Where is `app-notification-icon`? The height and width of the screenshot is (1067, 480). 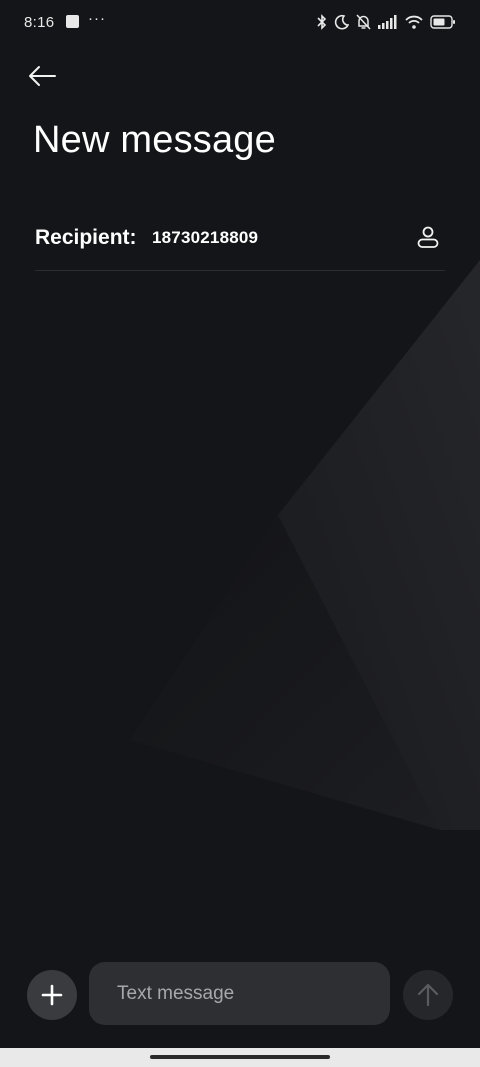 app-notification-icon is located at coordinates (72, 21).